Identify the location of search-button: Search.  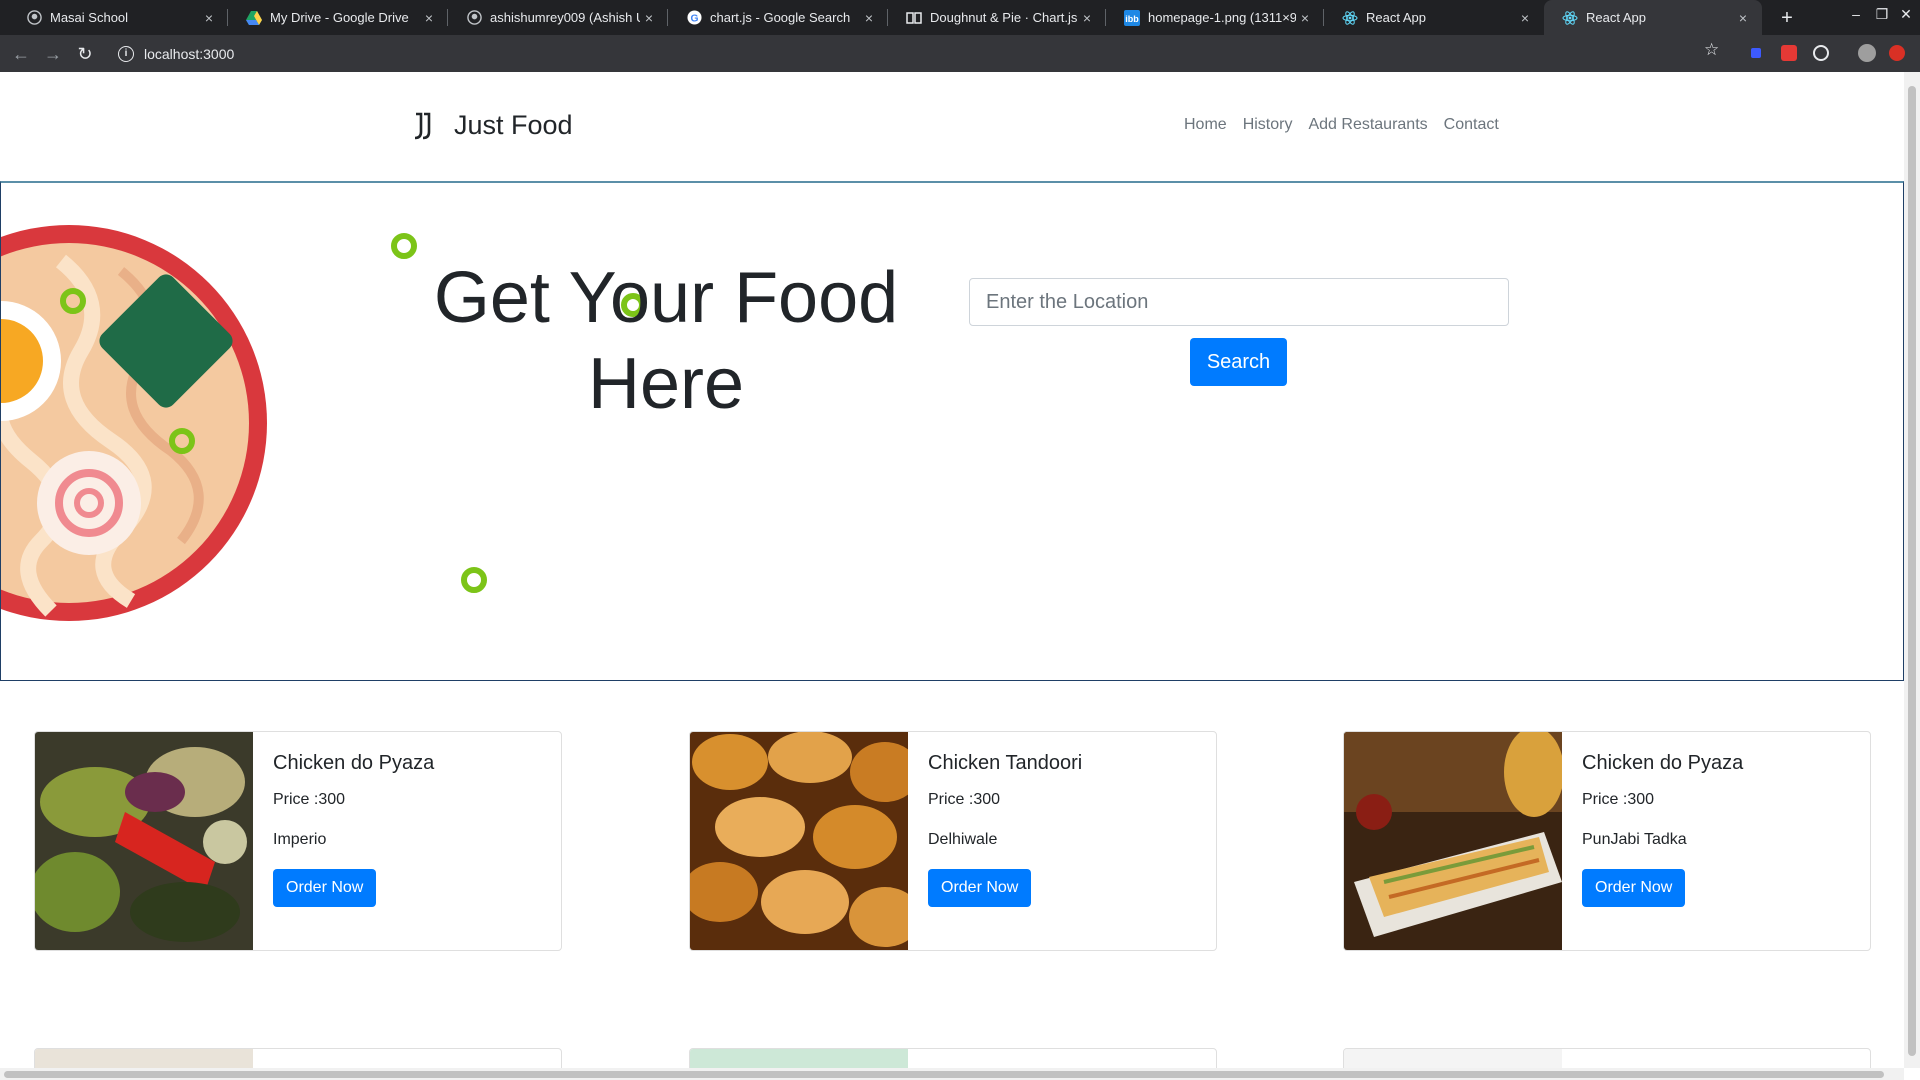
(1238, 362).